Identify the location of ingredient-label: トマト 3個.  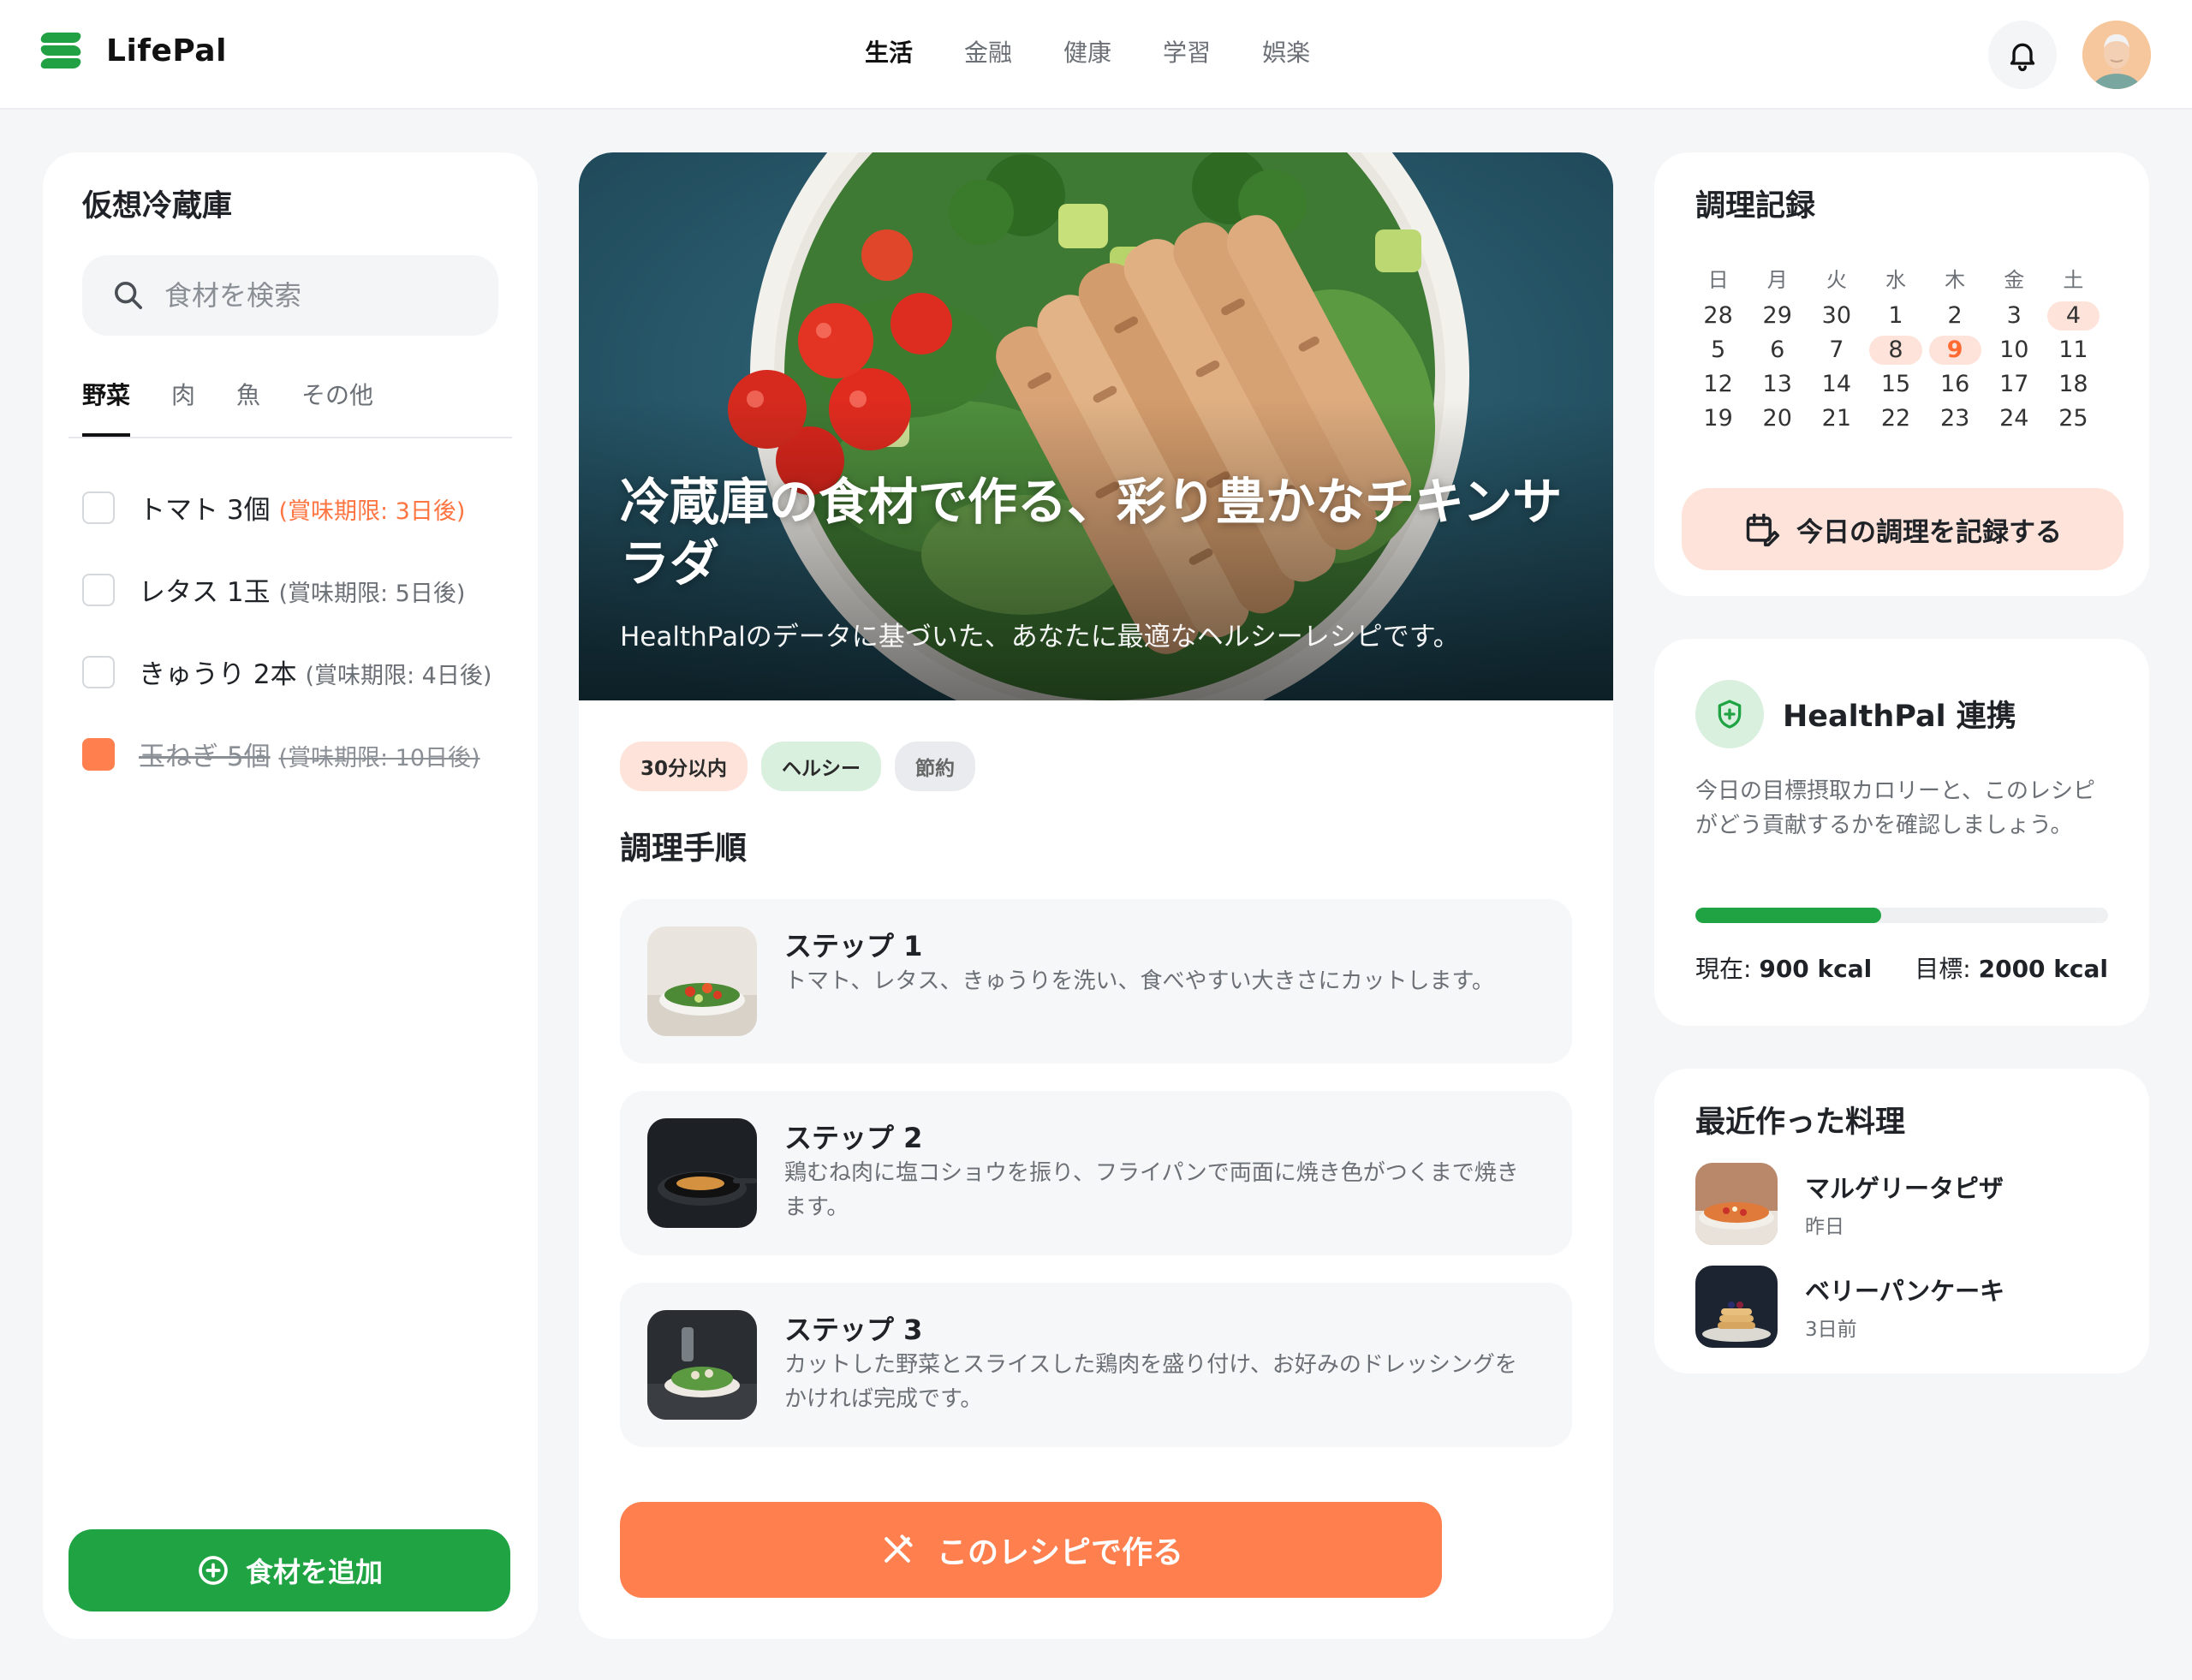
(205, 511).